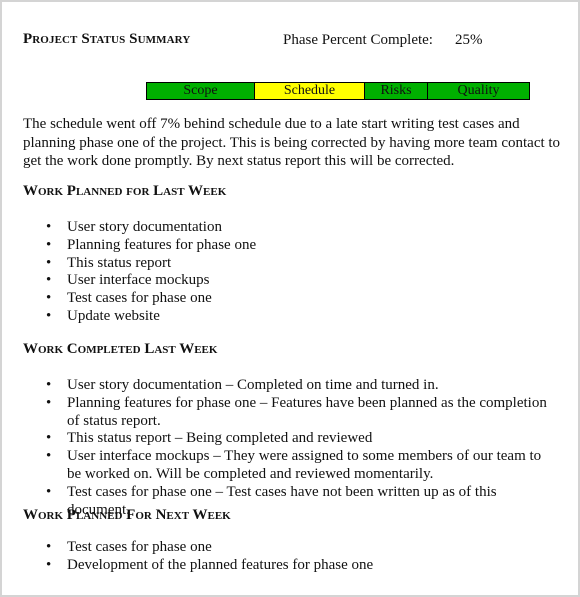 This screenshot has height=597, width=580. What do you see at coordinates (478, 91) in the screenshot?
I see `status-cell-quality: Quality` at bounding box center [478, 91].